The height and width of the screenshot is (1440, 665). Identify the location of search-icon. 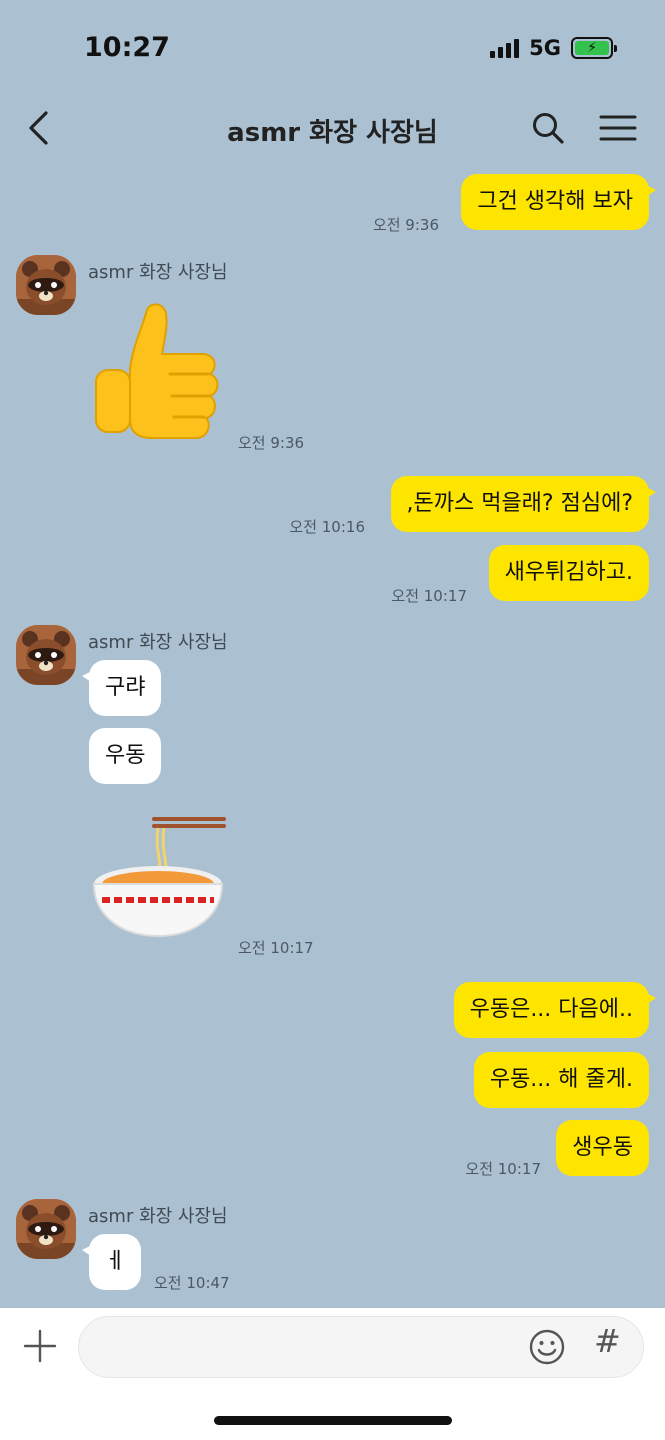
(548, 128).